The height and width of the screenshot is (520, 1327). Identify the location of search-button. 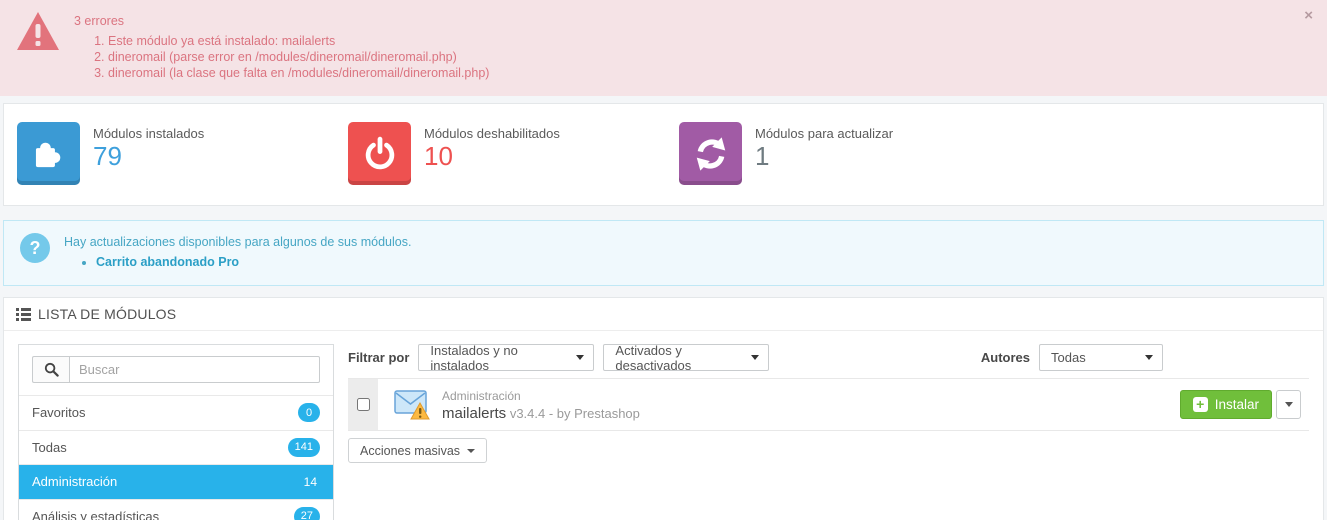
(50, 369).